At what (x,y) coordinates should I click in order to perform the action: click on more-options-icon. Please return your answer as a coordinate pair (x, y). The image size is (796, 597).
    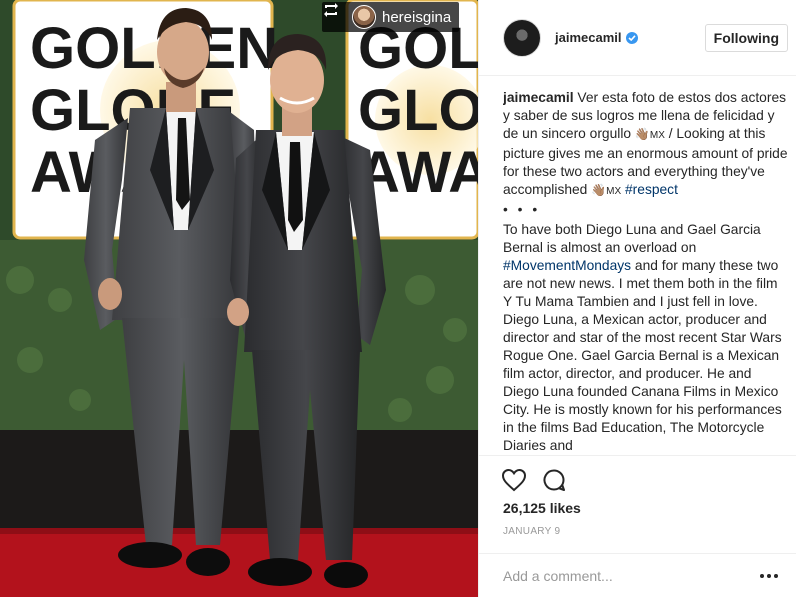
    Looking at the image, I should click on (769, 576).